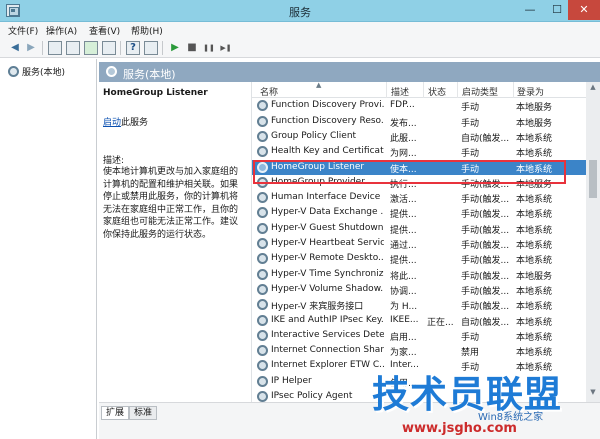 This screenshot has width=600, height=439. Describe the element at coordinates (125, 121) in the screenshot. I see `start-service-line: 启动此服务` at that location.